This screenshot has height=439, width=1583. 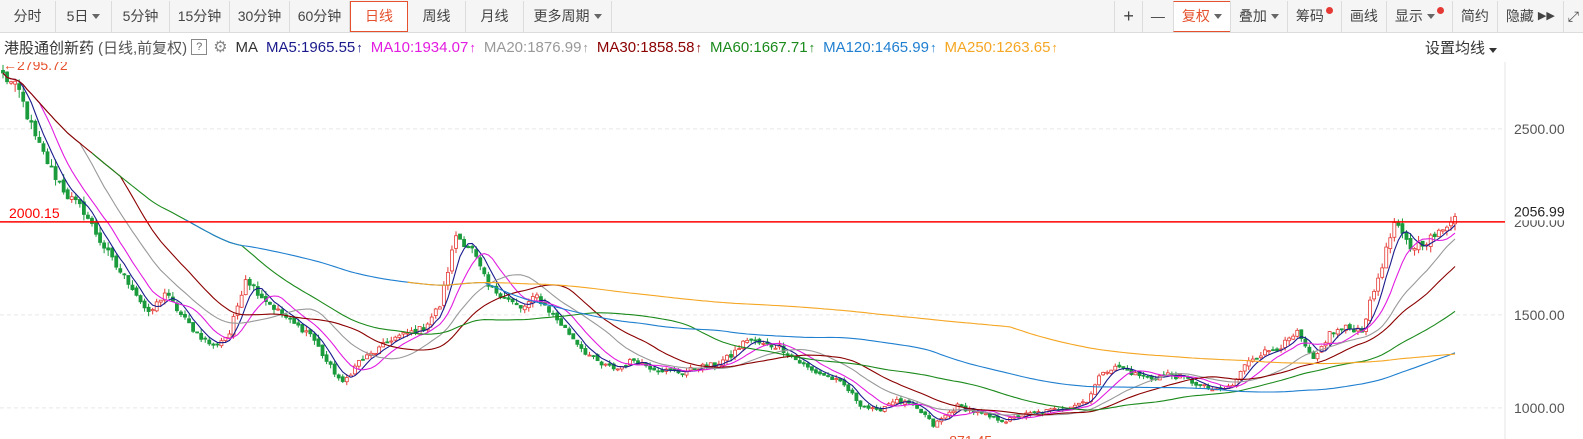 I want to click on period-tab-2: 5分钟, so click(x=141, y=16).